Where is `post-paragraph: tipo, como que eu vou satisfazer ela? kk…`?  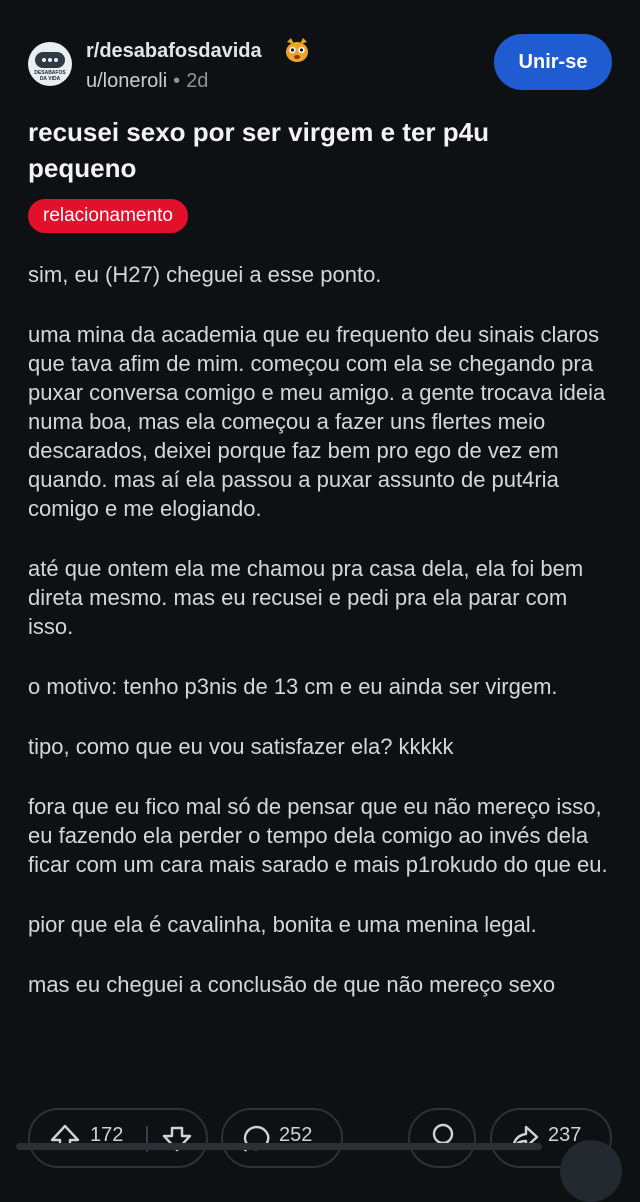 post-paragraph: tipo, como que eu vou satisfazer ela? kk… is located at coordinates (241, 746).